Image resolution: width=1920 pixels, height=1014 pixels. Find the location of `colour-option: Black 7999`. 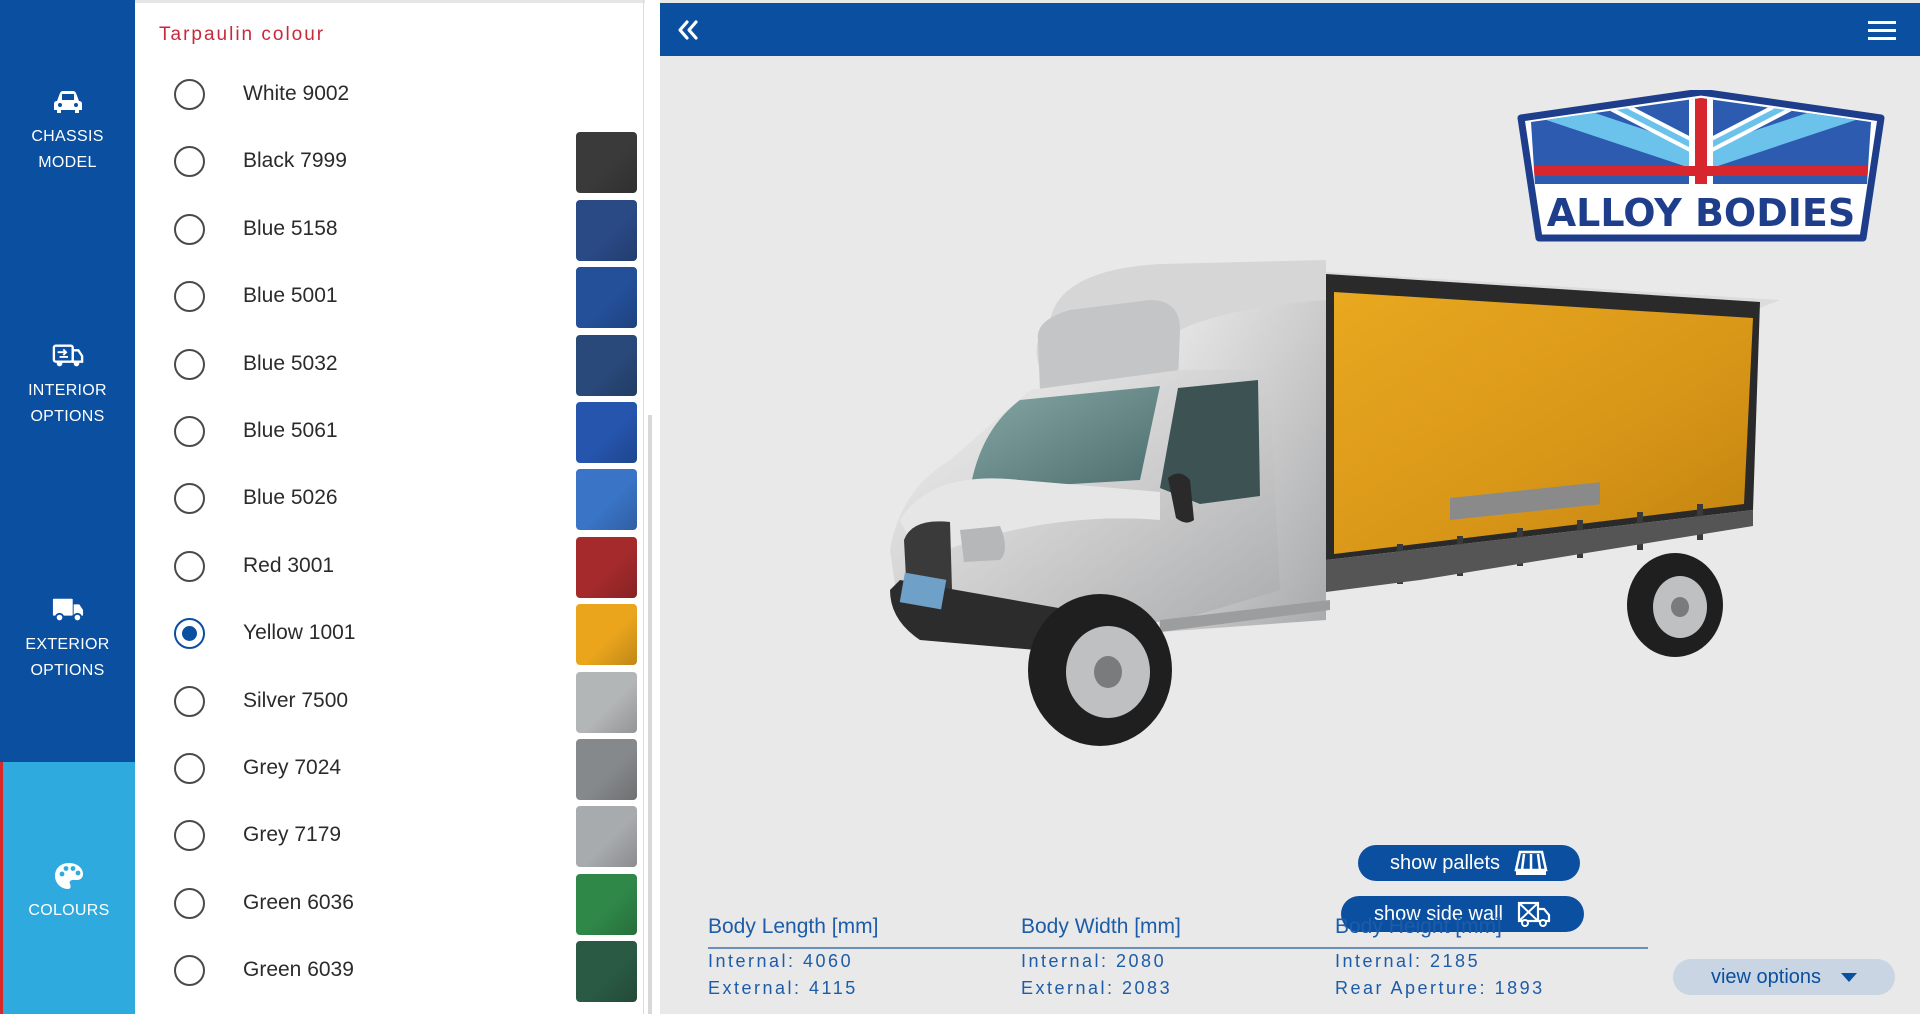

colour-option: Black 7999 is located at coordinates (390, 161).